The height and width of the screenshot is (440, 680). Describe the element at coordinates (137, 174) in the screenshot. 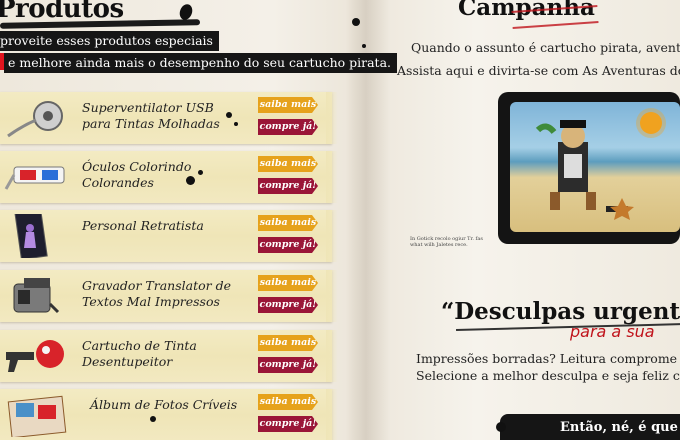

I see `product-name: Óculos Colorindo Colorandes` at that location.